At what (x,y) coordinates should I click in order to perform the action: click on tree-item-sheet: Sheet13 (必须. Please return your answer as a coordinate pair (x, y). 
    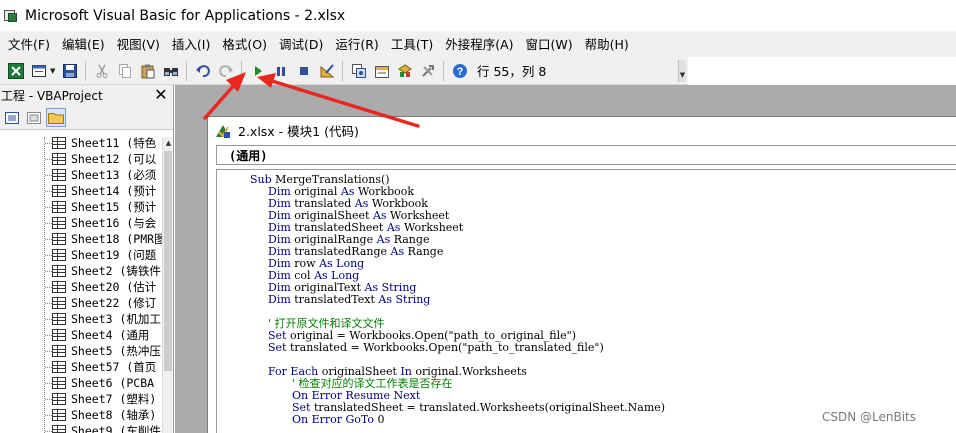
    Looking at the image, I should click on (104, 175).